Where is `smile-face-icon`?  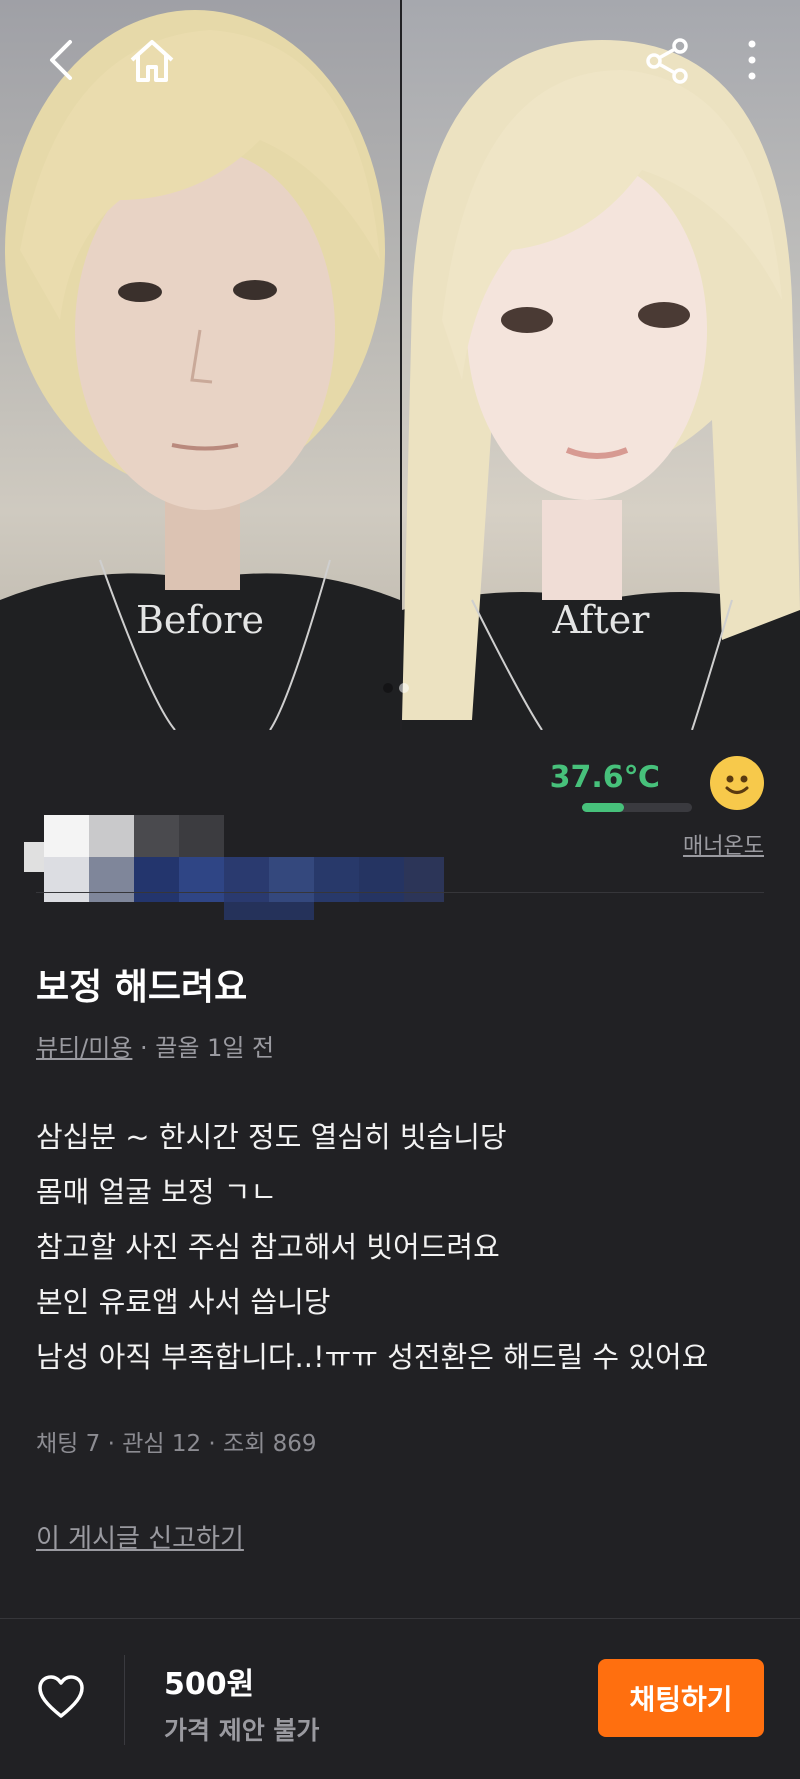 smile-face-icon is located at coordinates (737, 783).